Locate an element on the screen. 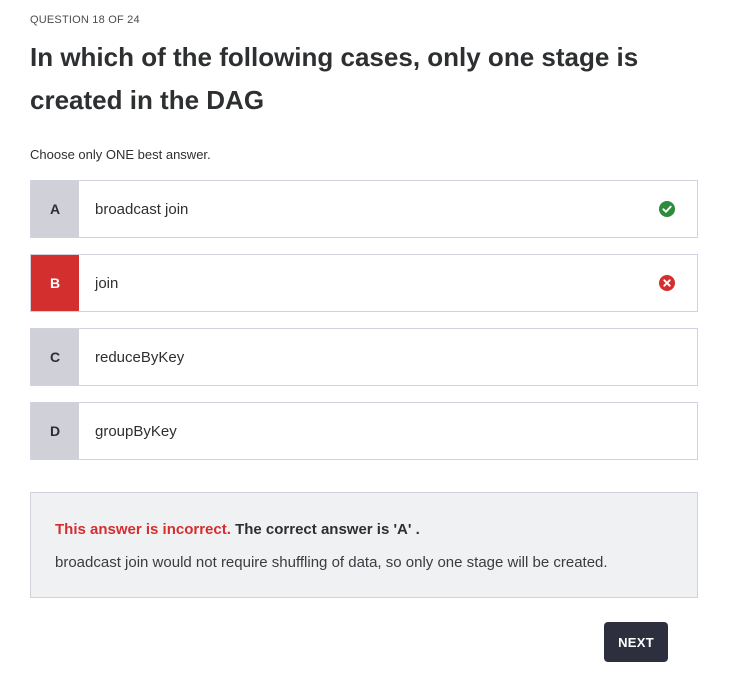 The width and height of the screenshot is (738, 697). option-text: reduceByKey is located at coordinates (140, 357).